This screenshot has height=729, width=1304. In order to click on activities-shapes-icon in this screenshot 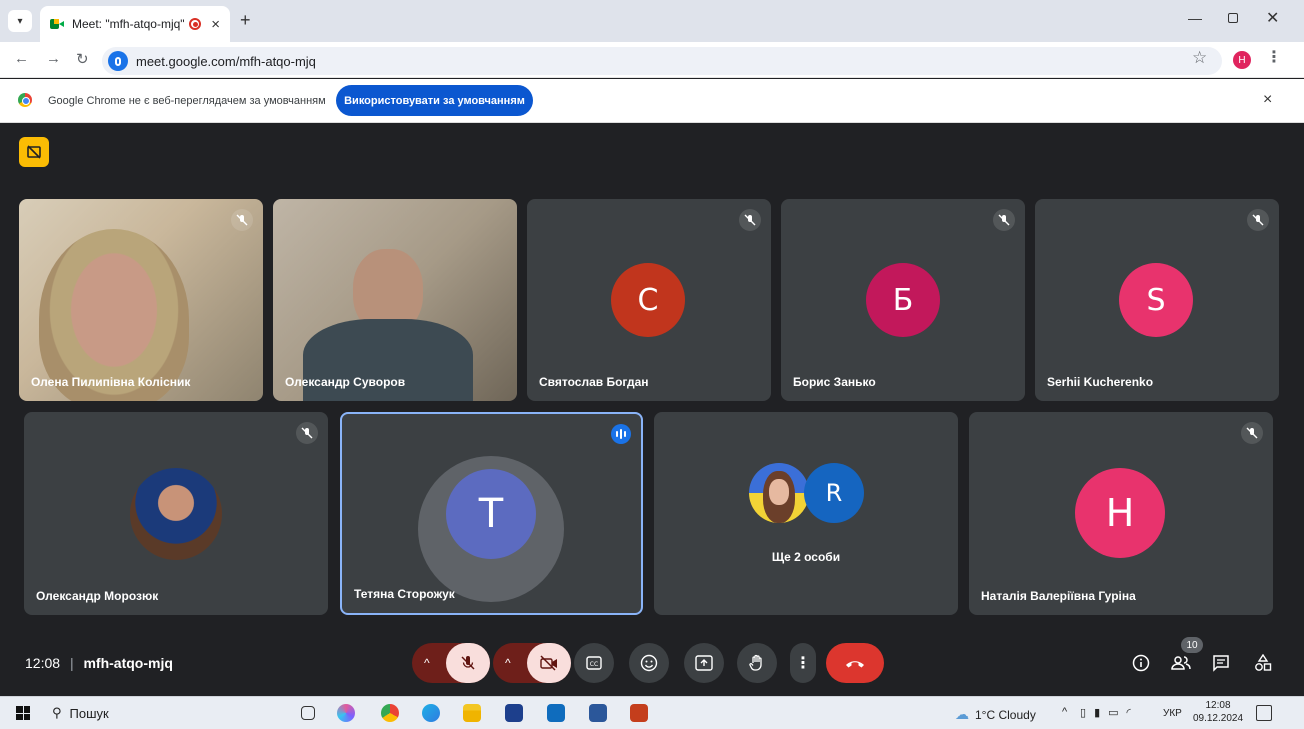, I will do `click(1263, 663)`.